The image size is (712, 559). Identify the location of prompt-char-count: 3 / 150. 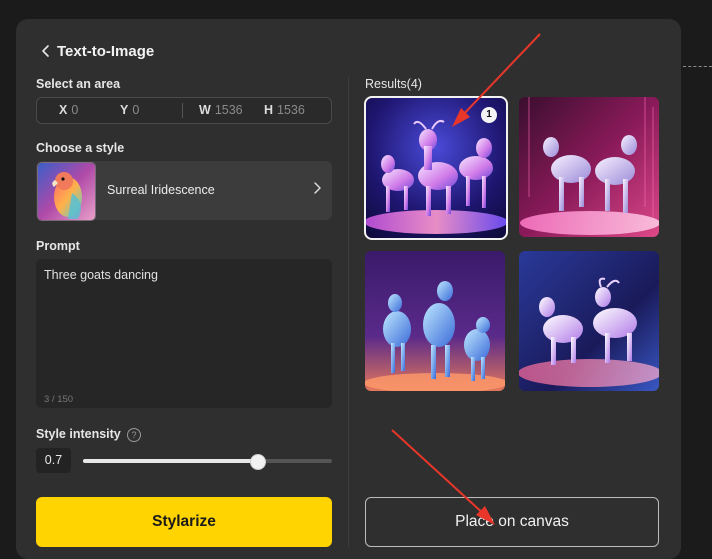
(59, 399).